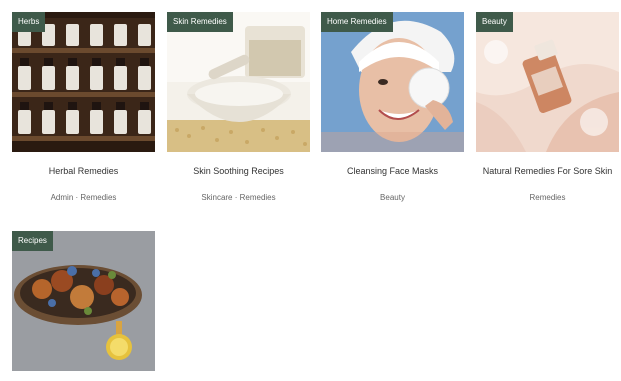  Describe the element at coordinates (29, 22) in the screenshot. I see `category-tag: Herbs` at that location.